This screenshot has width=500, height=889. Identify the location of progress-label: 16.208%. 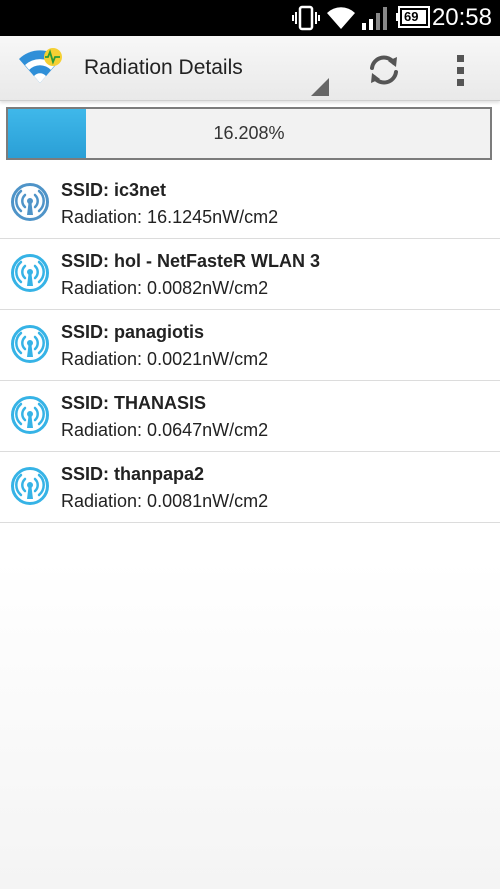
(249, 133).